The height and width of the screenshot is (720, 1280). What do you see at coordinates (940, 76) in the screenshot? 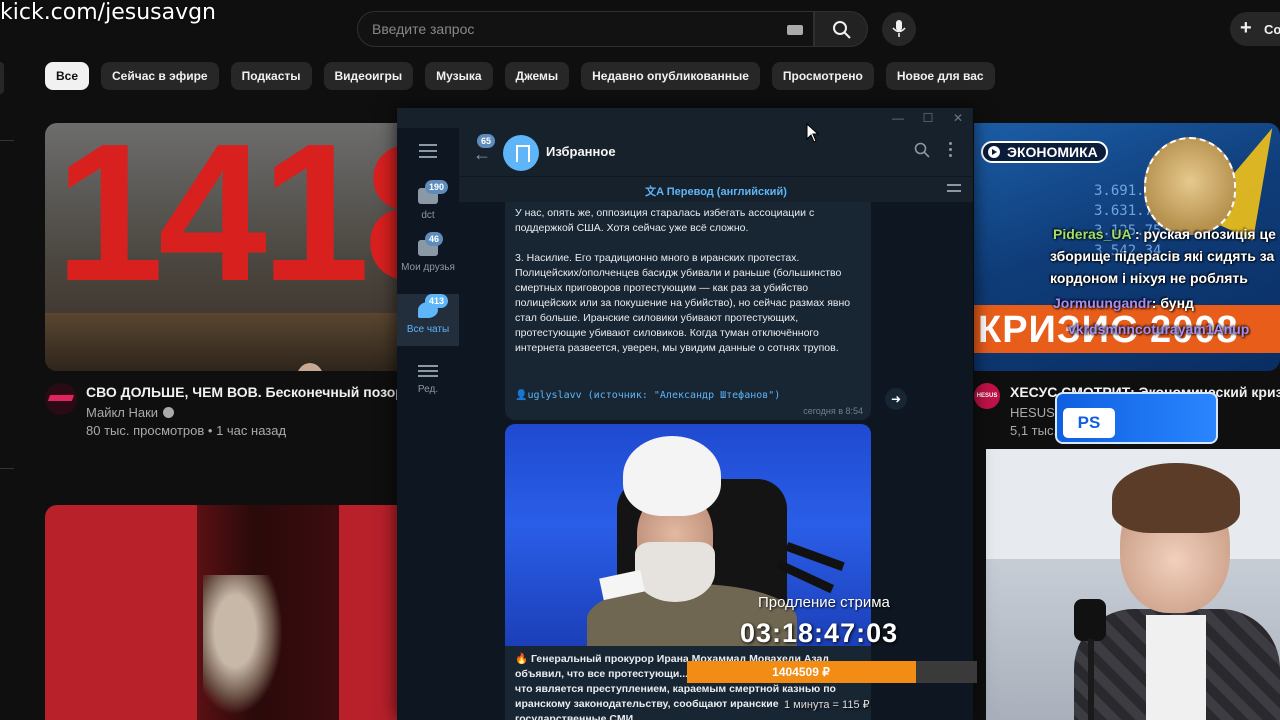
I see `chip-new-for-you: Новое для вас` at bounding box center [940, 76].